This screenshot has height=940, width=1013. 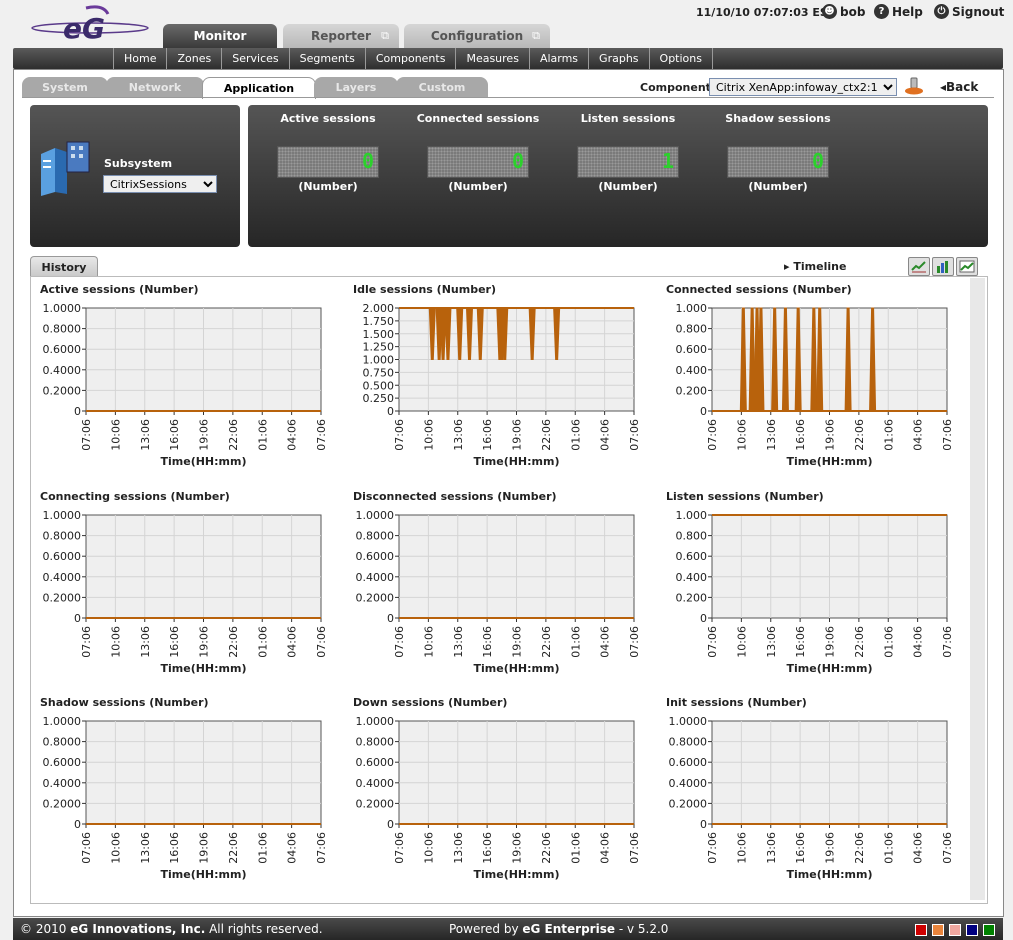 What do you see at coordinates (628, 162) in the screenshot?
I see `measure-display: 1` at bounding box center [628, 162].